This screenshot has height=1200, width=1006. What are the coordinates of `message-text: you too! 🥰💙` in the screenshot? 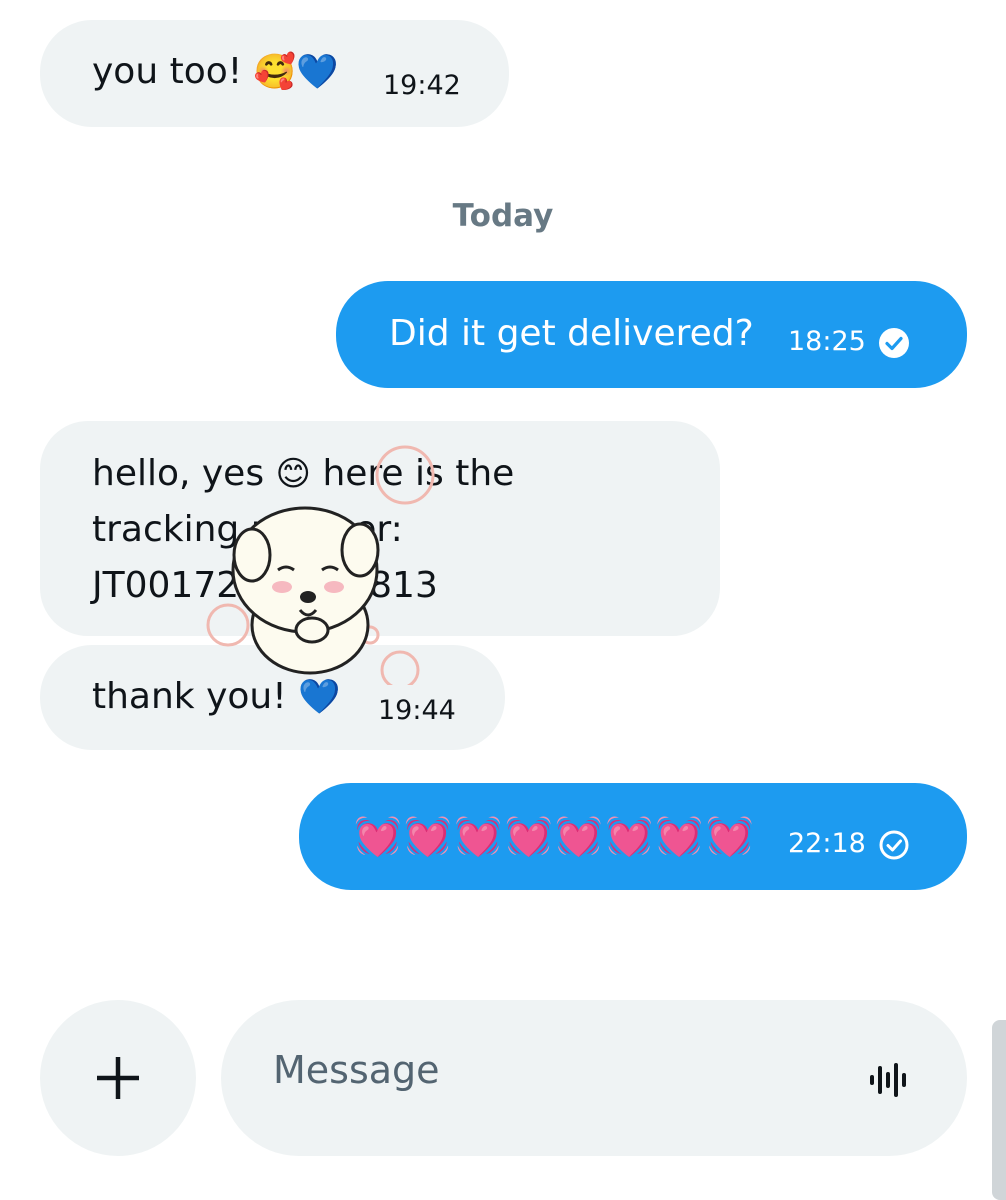 It's located at (215, 71).